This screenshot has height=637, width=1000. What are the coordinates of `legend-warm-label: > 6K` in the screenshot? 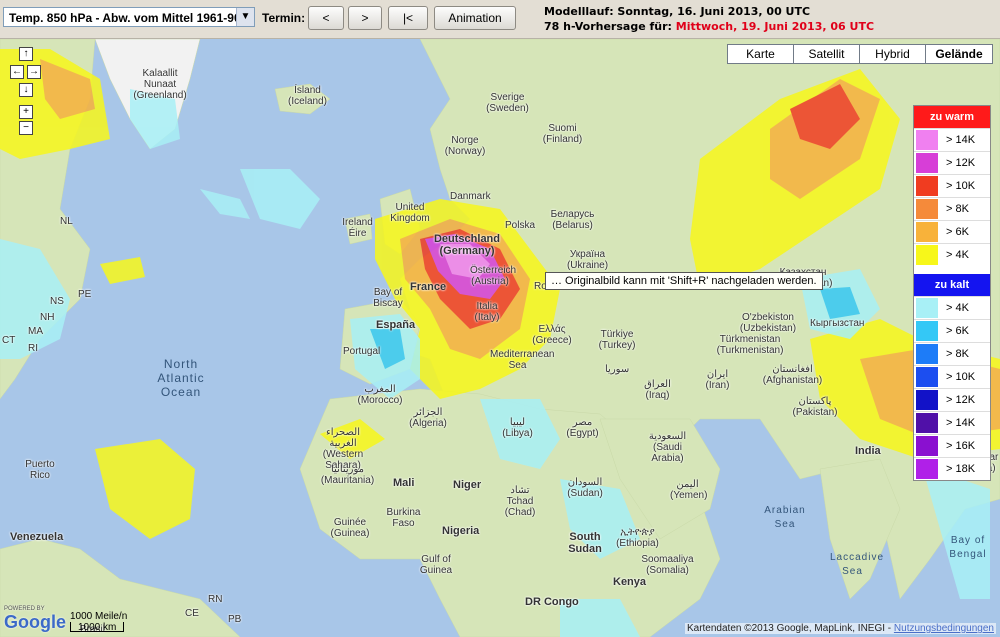 It's located at (957, 232).